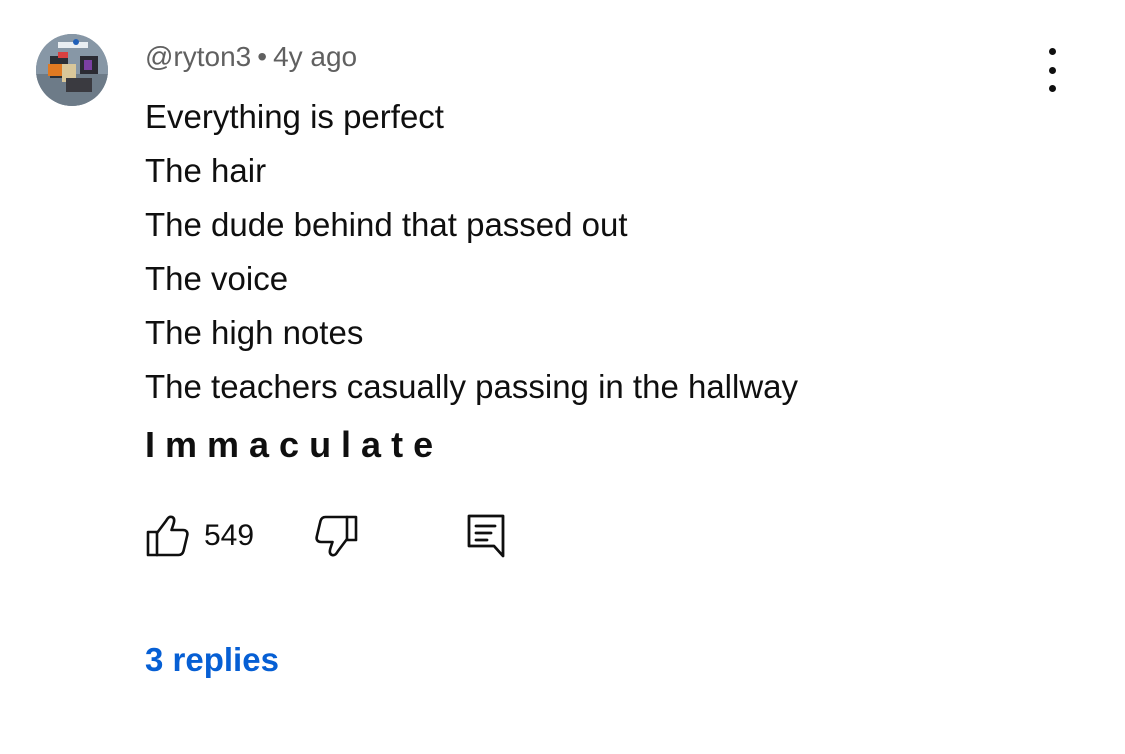 Image resolution: width=1125 pixels, height=754 pixels. I want to click on comment-line: The dude behind that passed out, so click(386, 224).